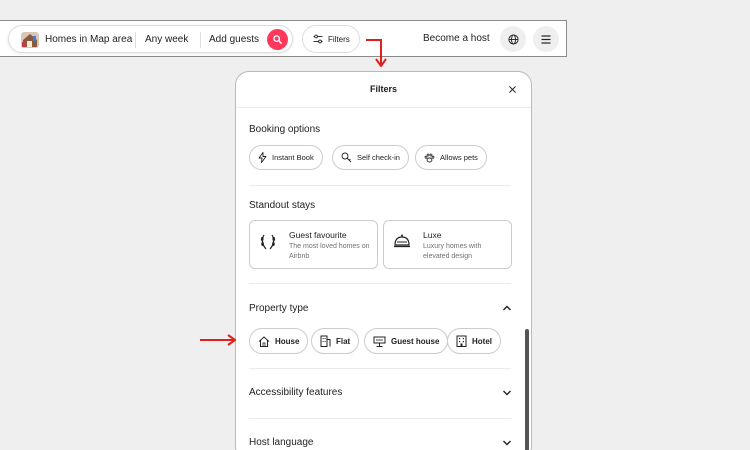  I want to click on arrow-to-house, so click(218, 340).